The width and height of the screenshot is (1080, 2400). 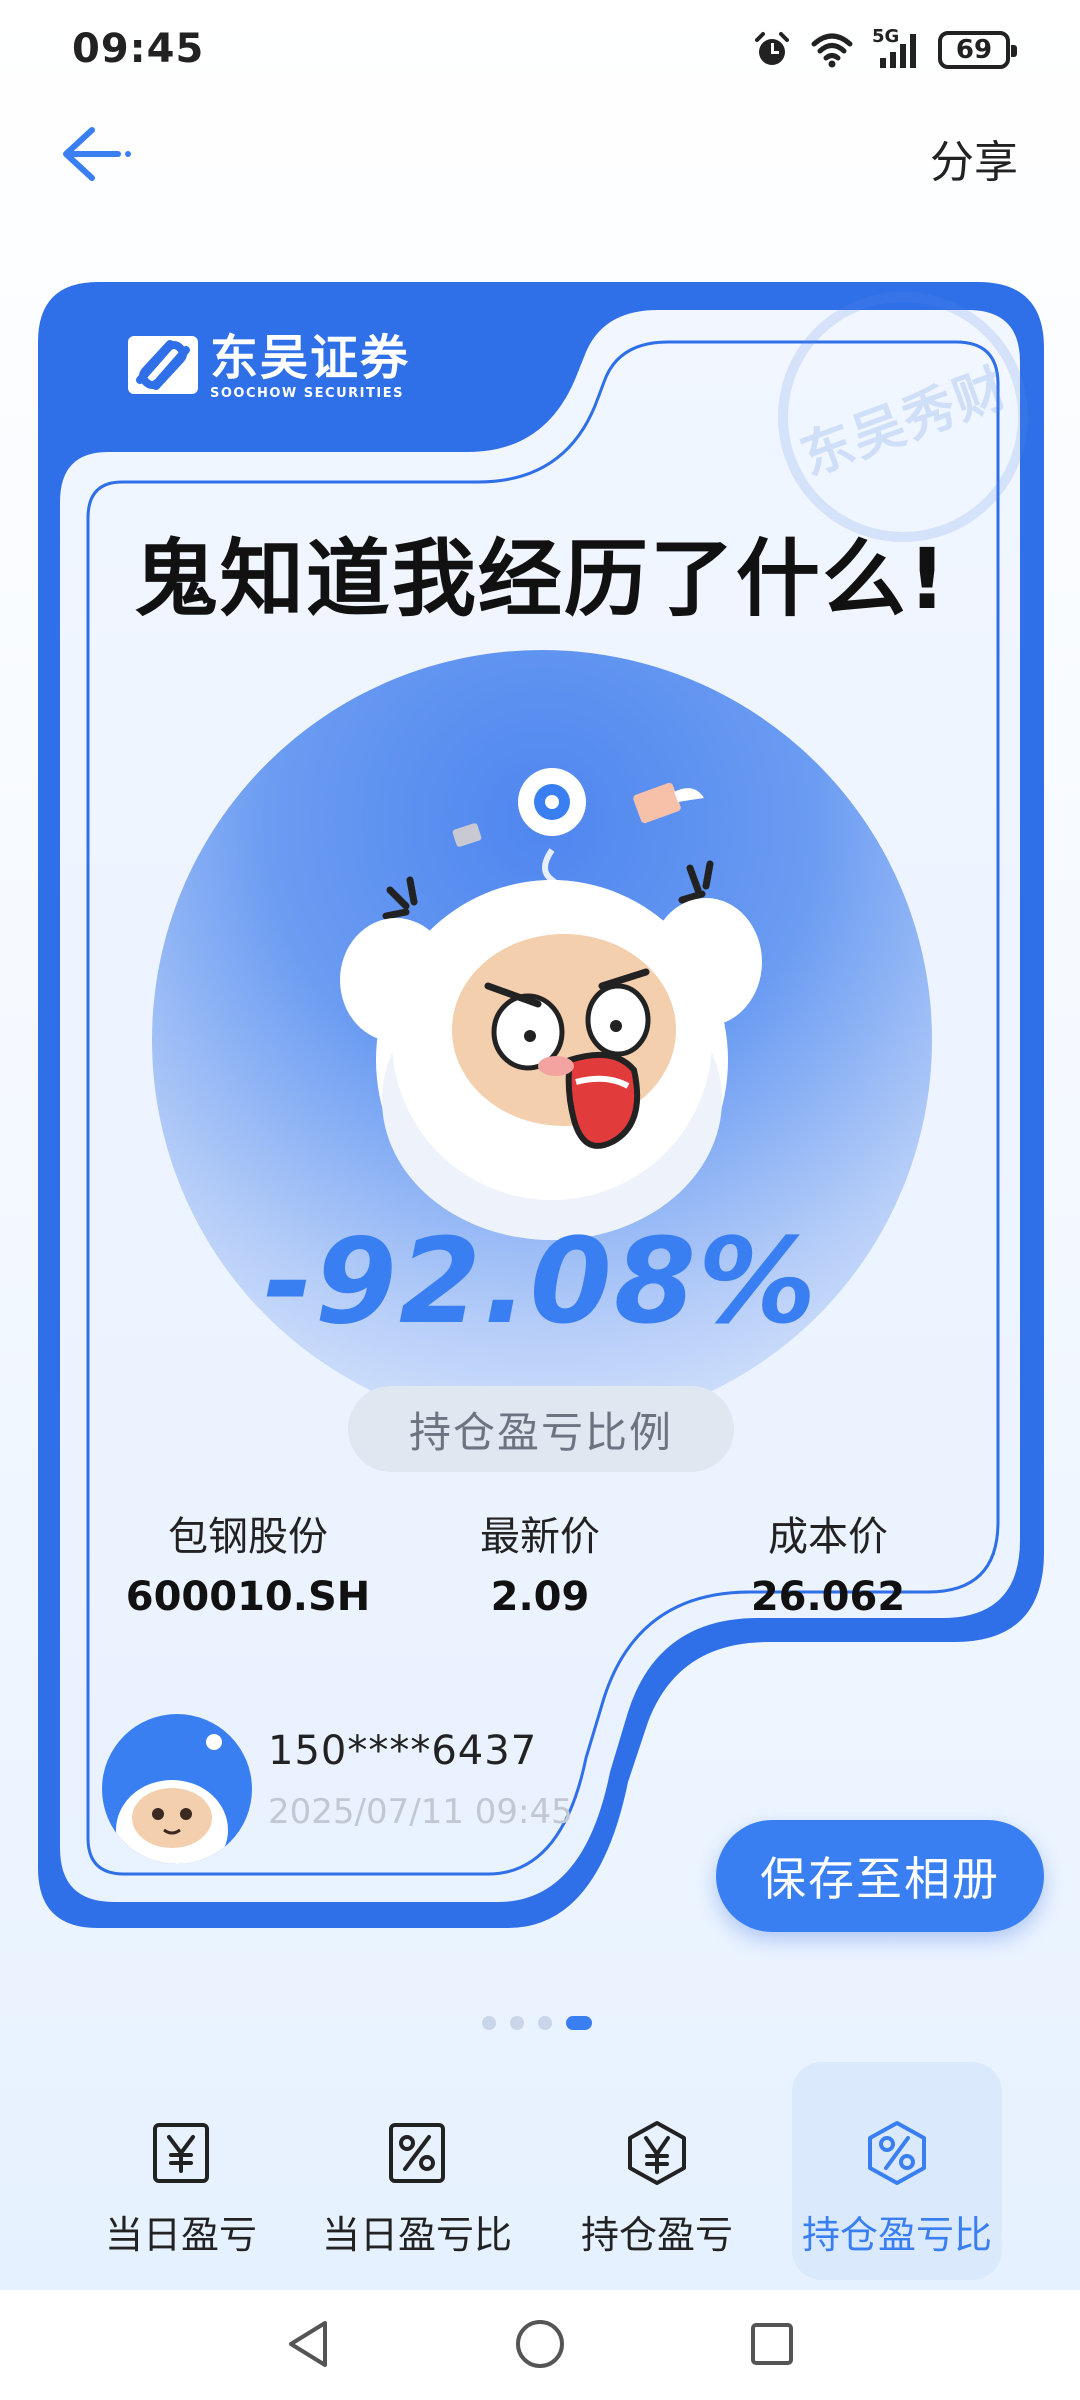 What do you see at coordinates (977, 50) in the screenshot?
I see `battery-icon: 69` at bounding box center [977, 50].